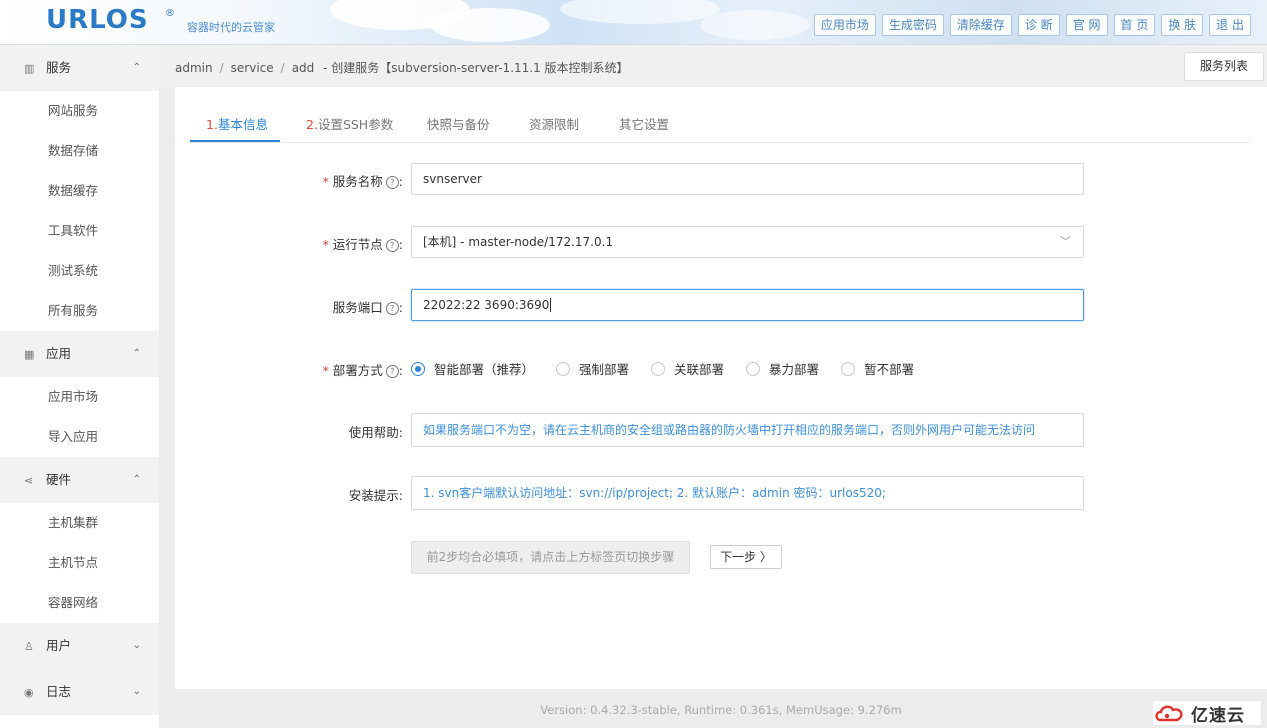 This screenshot has height=728, width=1267. What do you see at coordinates (79, 646) in the screenshot?
I see `sidebar-group-users: ♙ 用户 ⌄` at bounding box center [79, 646].